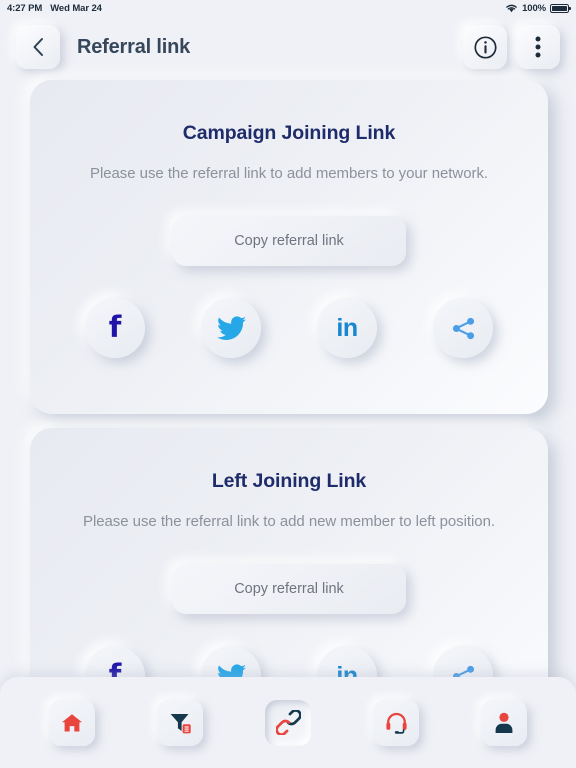  I want to click on twitter-share-button, so click(231, 328).